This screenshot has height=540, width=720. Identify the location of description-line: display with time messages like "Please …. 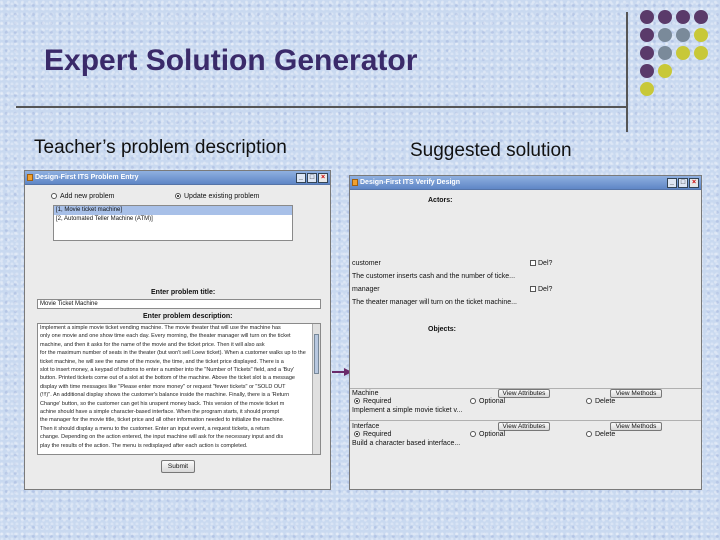
(163, 386).